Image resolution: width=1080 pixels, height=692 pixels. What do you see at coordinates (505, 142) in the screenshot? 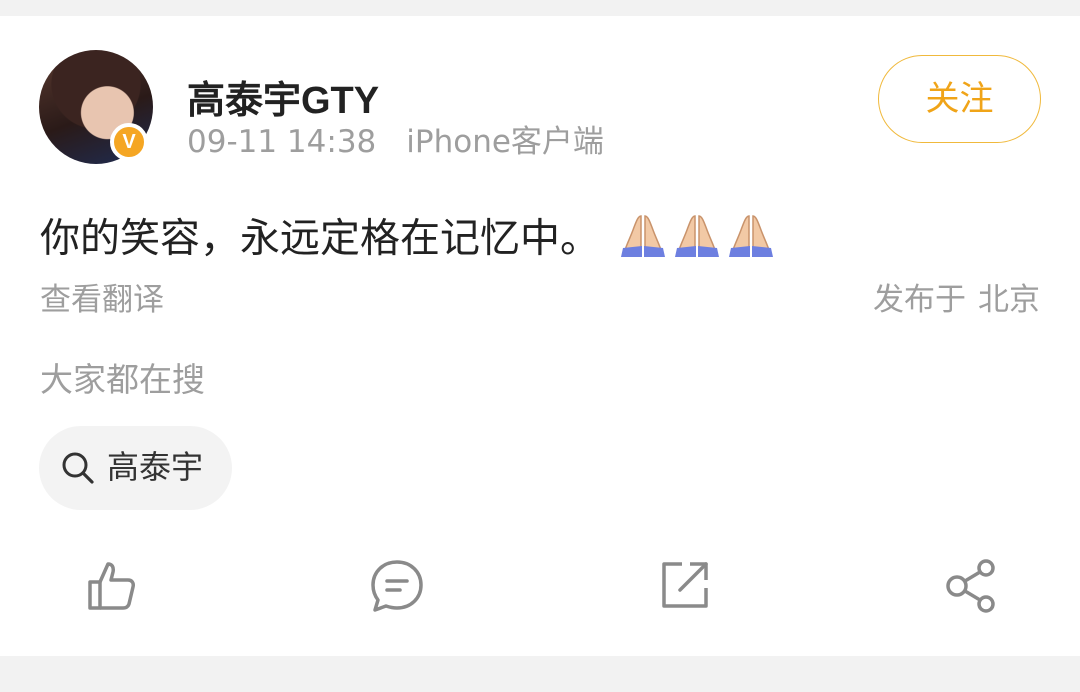
I see `post-source: iPhone客户端` at bounding box center [505, 142].